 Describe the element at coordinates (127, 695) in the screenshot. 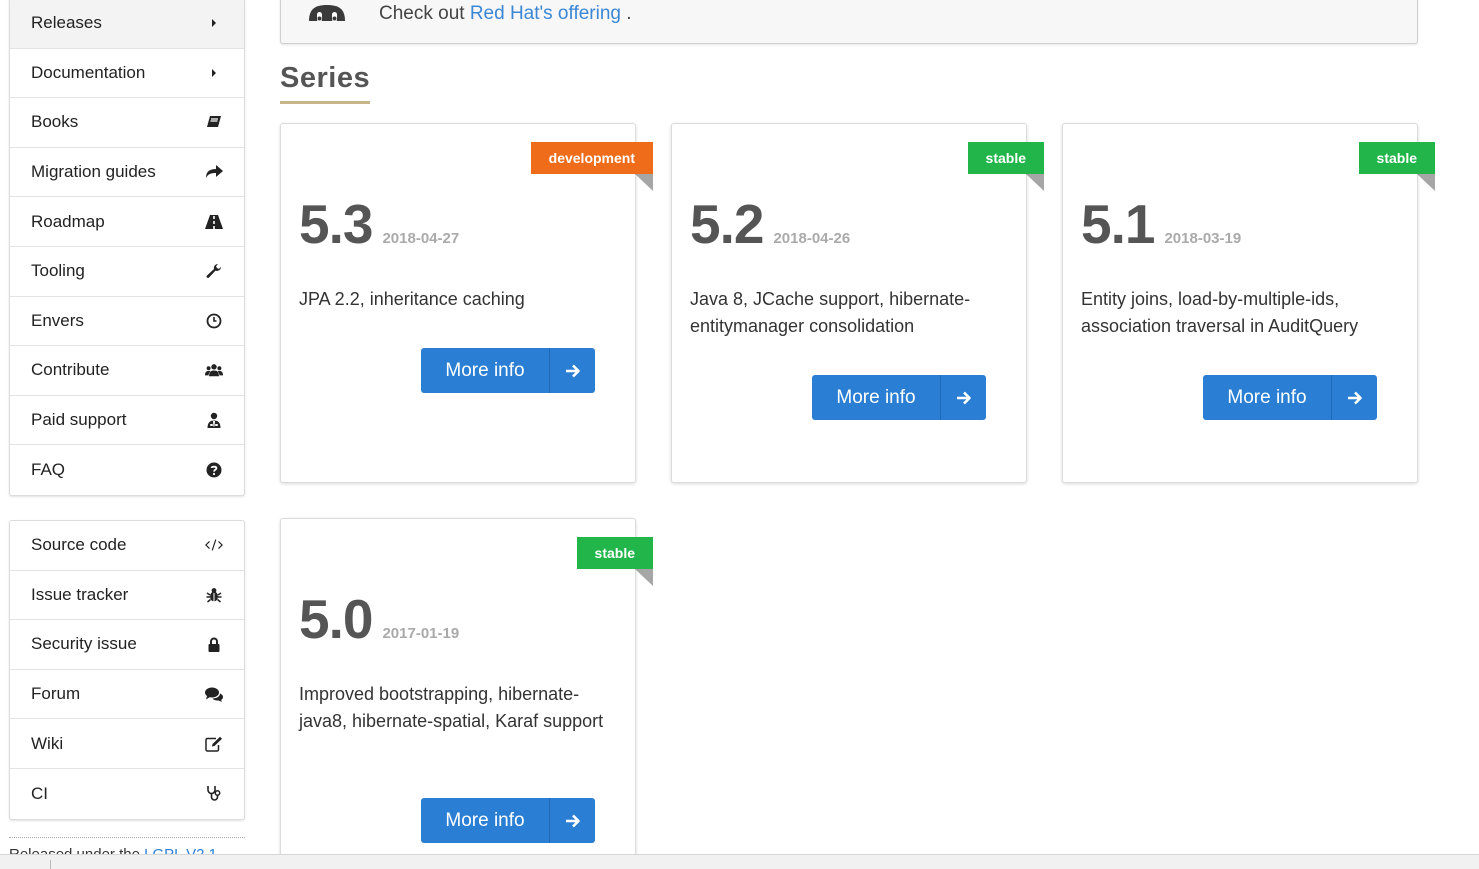

I see `sidebar-item-forum: Forum` at that location.